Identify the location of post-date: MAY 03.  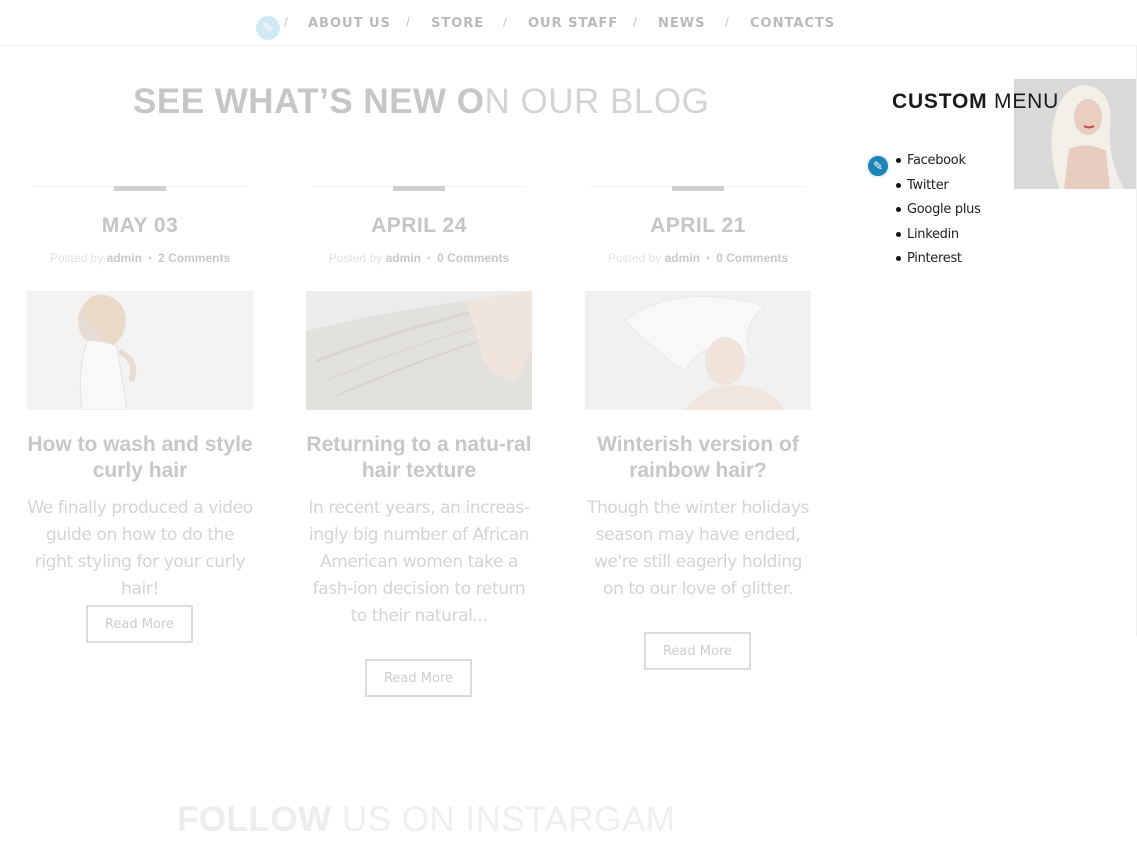
(140, 225).